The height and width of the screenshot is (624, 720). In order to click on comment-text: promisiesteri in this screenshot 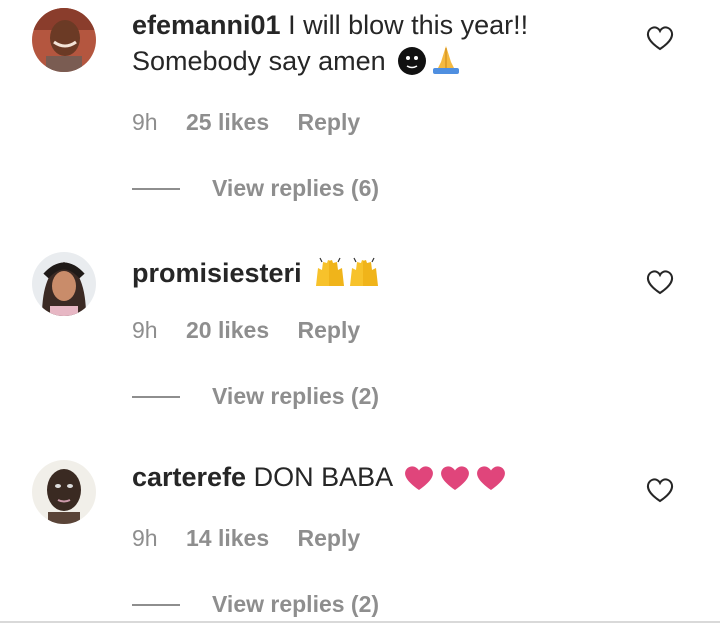, I will do `click(381, 276)`.